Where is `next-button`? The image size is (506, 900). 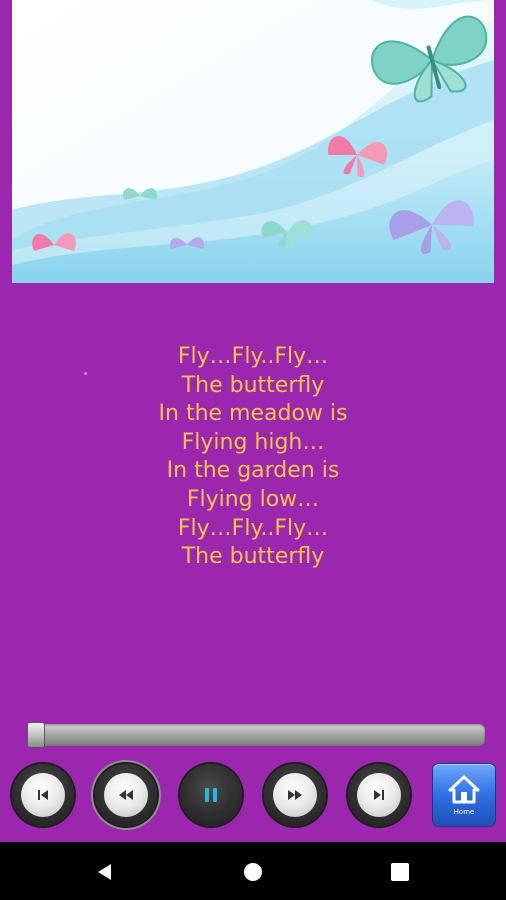 next-button is located at coordinates (379, 795).